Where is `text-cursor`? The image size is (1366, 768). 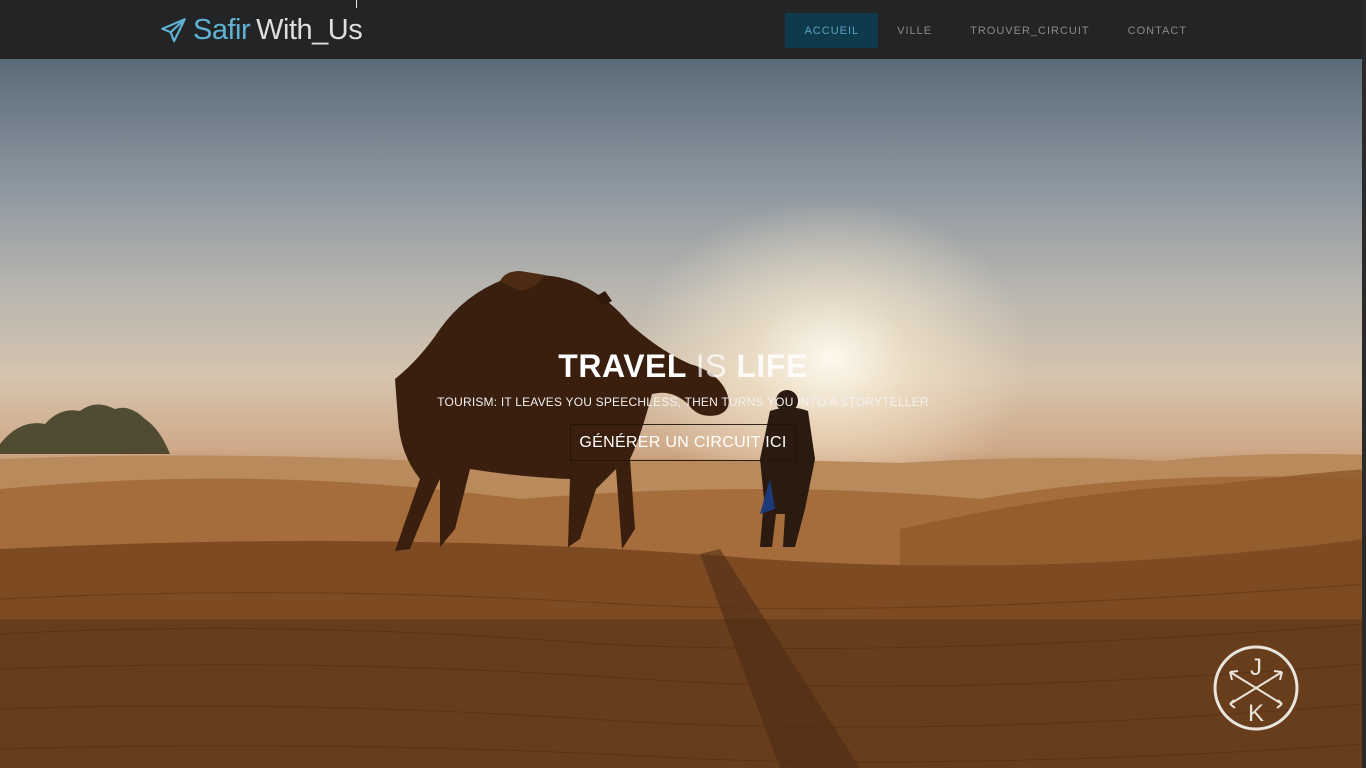
text-cursor is located at coordinates (356, 4).